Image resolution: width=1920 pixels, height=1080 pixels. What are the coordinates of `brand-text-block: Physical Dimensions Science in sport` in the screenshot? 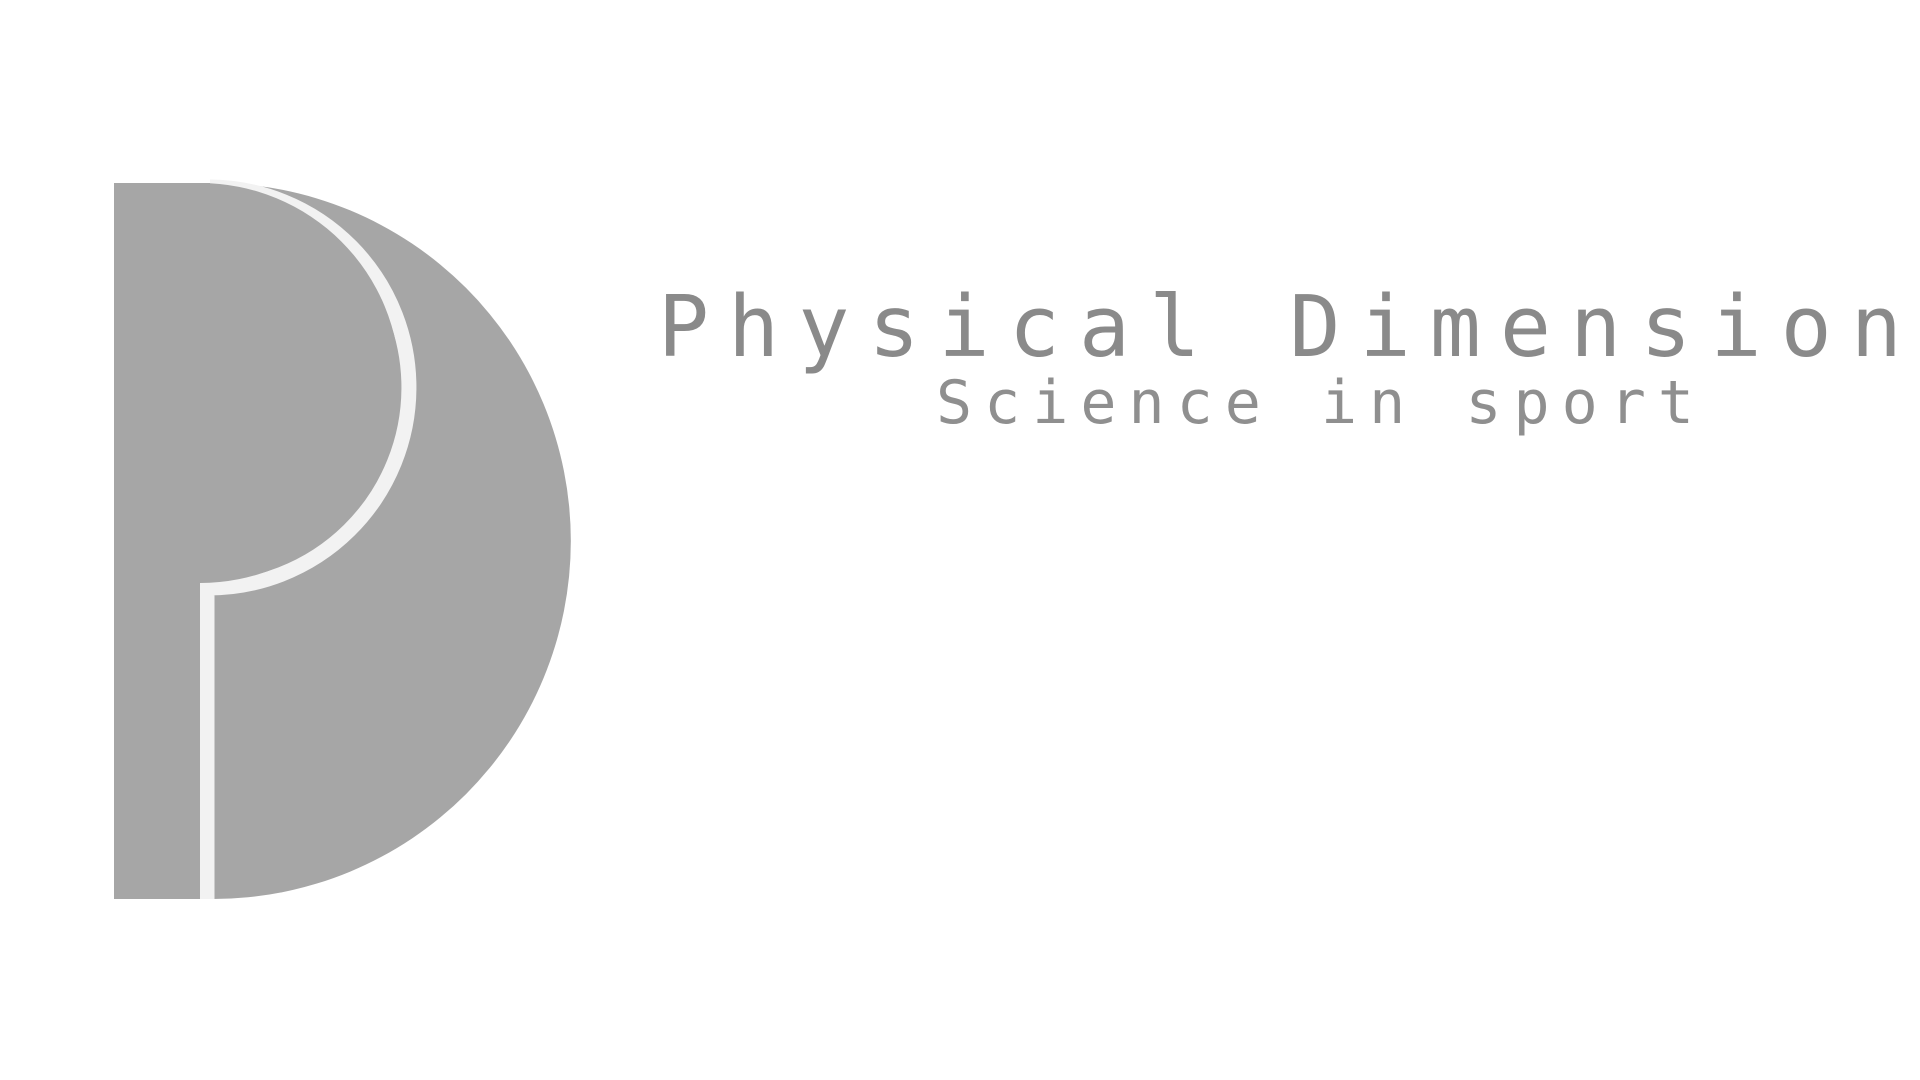 It's located at (1289, 358).